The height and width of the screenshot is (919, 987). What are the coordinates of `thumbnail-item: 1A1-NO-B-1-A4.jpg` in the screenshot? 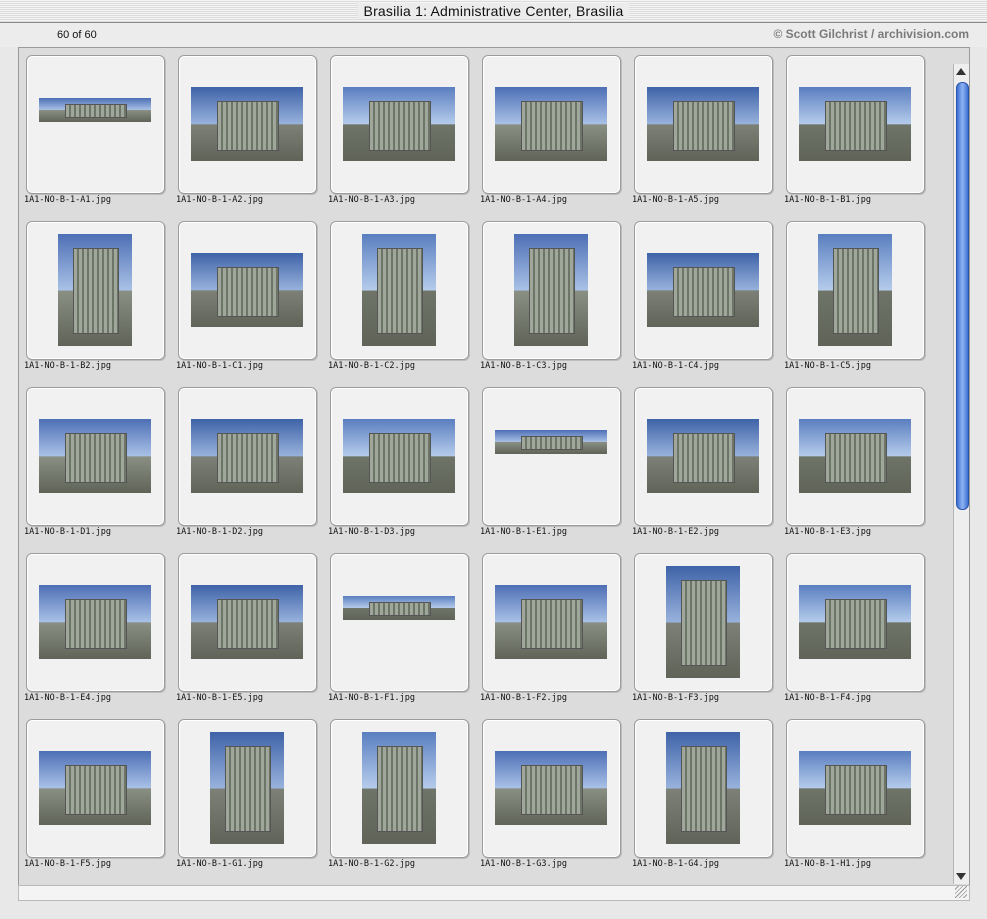 It's located at (555, 135).